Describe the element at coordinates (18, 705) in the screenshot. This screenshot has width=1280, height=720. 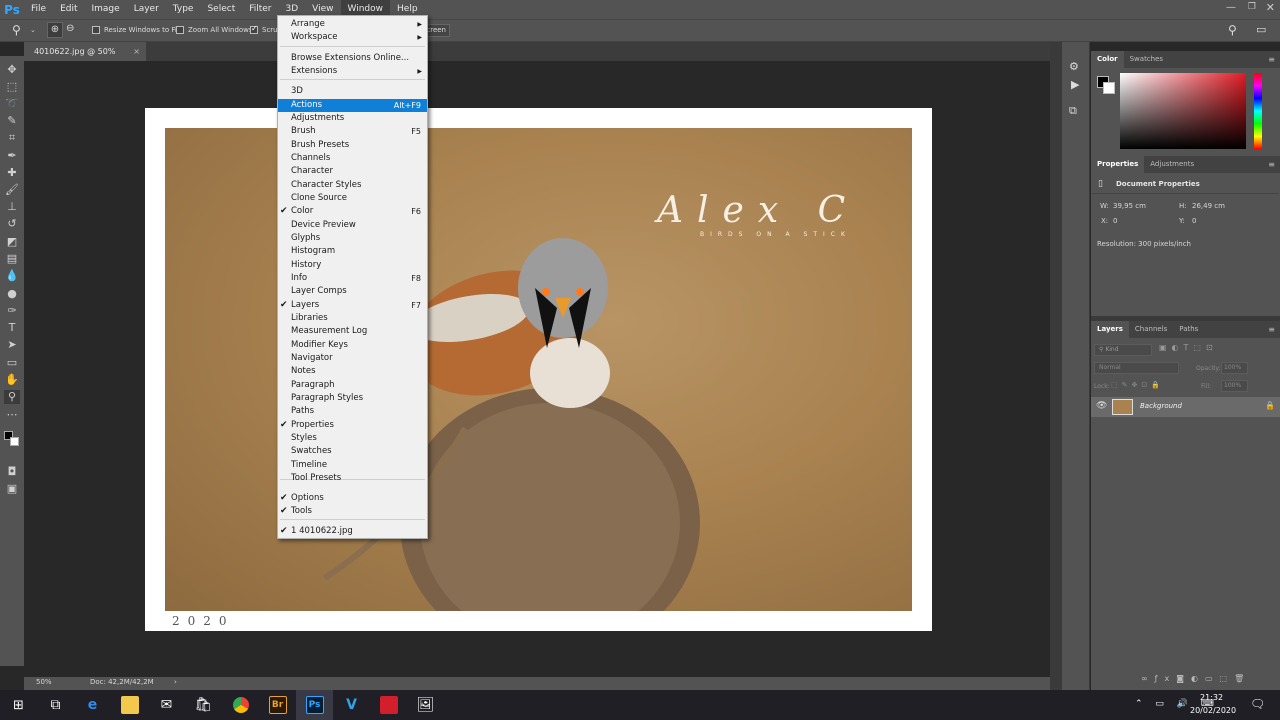
I see `windows-start-icon: ⊞` at that location.